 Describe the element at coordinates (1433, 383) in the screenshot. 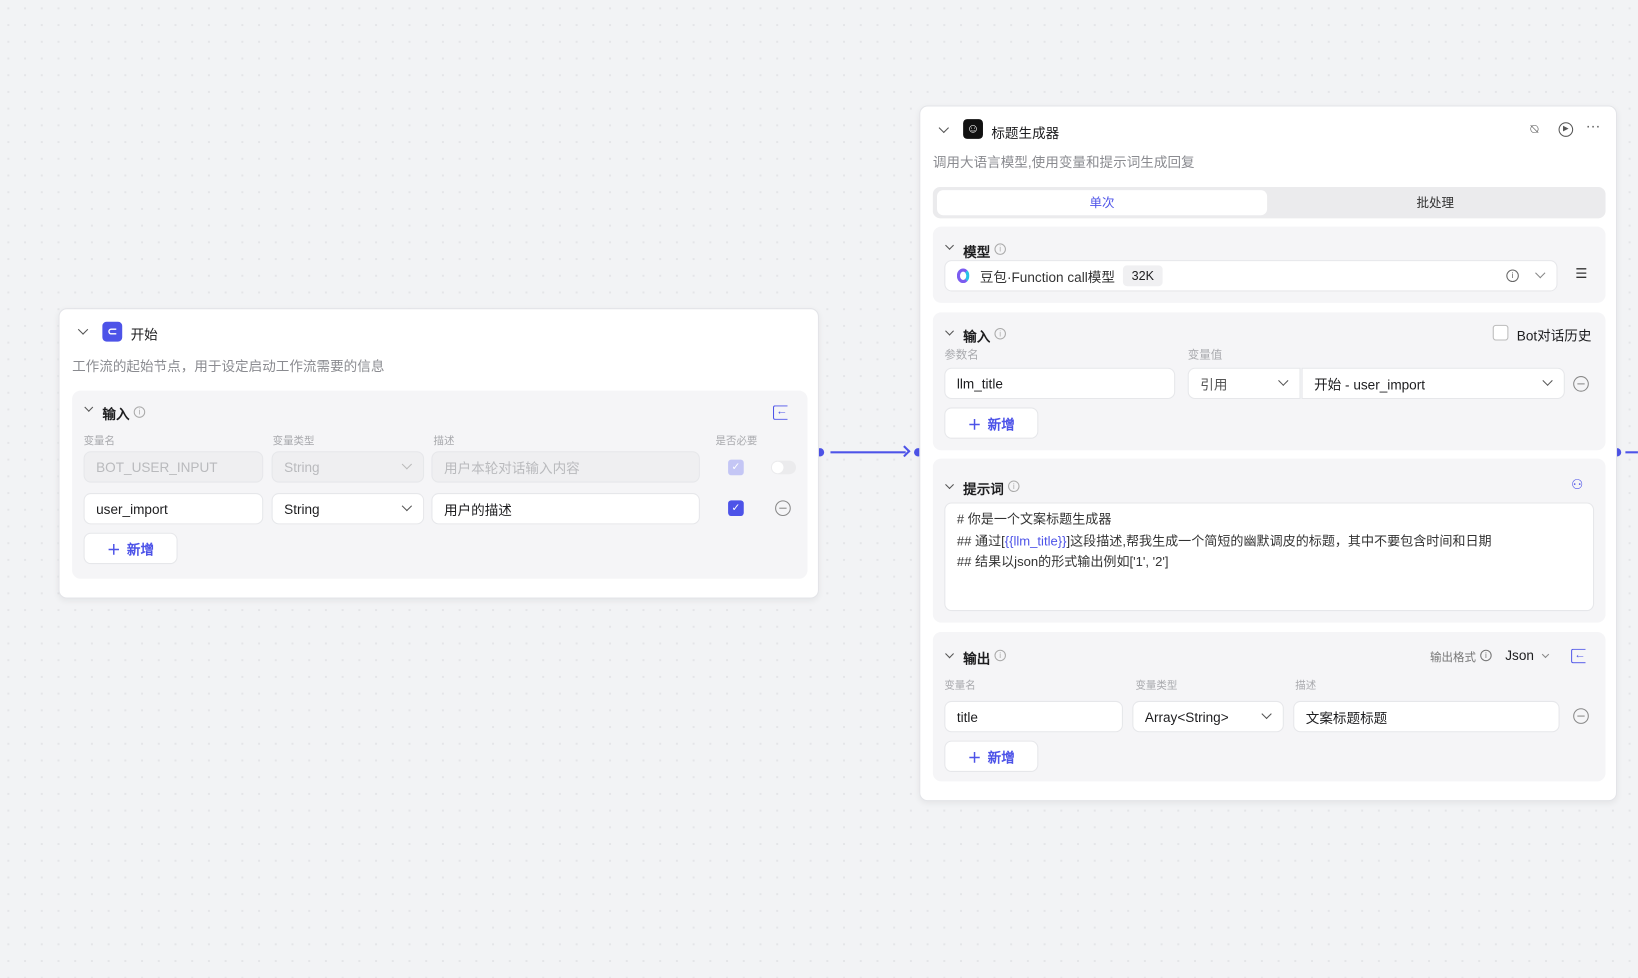

I see `variable-reference-select: 开始 - user_import` at that location.